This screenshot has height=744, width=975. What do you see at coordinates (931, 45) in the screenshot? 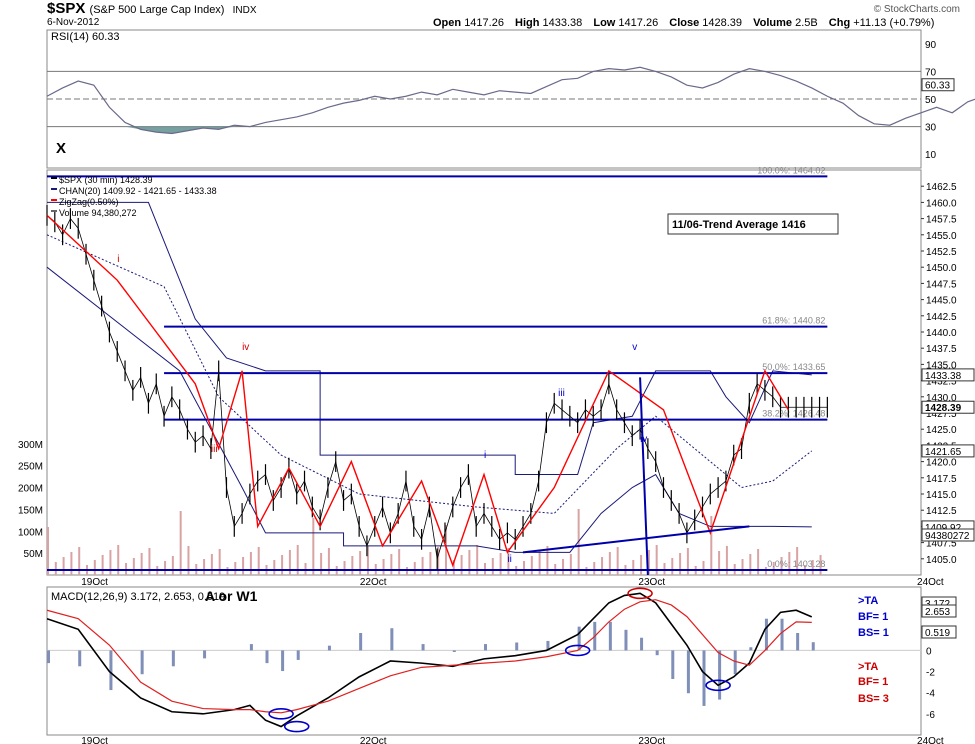
I see `rsi-tick-label: 90` at bounding box center [931, 45].